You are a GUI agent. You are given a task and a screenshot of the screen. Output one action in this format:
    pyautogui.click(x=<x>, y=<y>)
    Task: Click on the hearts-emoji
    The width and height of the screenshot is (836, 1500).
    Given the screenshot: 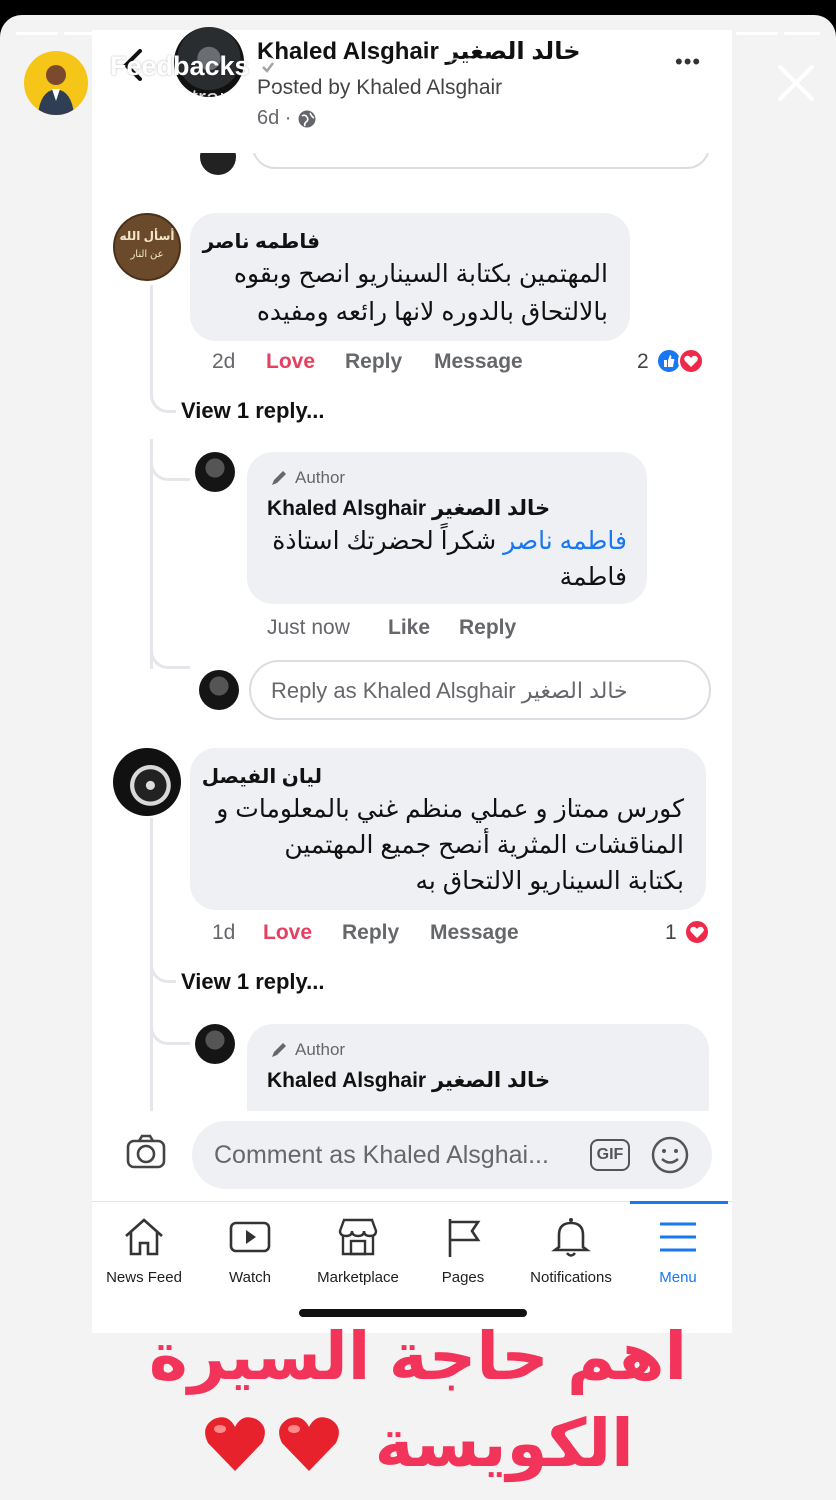 What is the action you would take?
    pyautogui.click(x=272, y=1444)
    